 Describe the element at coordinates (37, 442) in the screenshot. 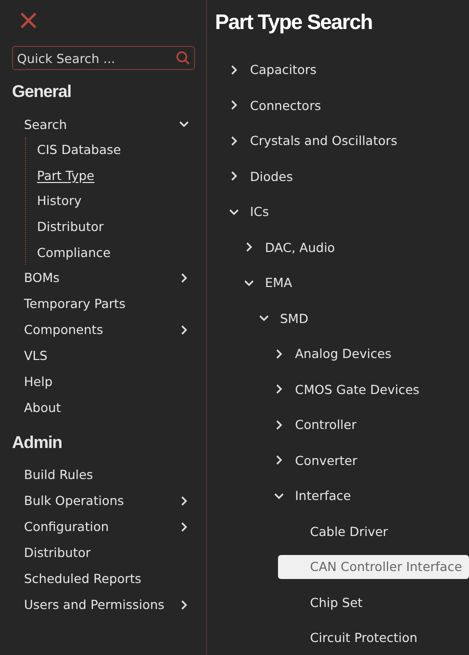

I see `section-heading: Admin` at that location.